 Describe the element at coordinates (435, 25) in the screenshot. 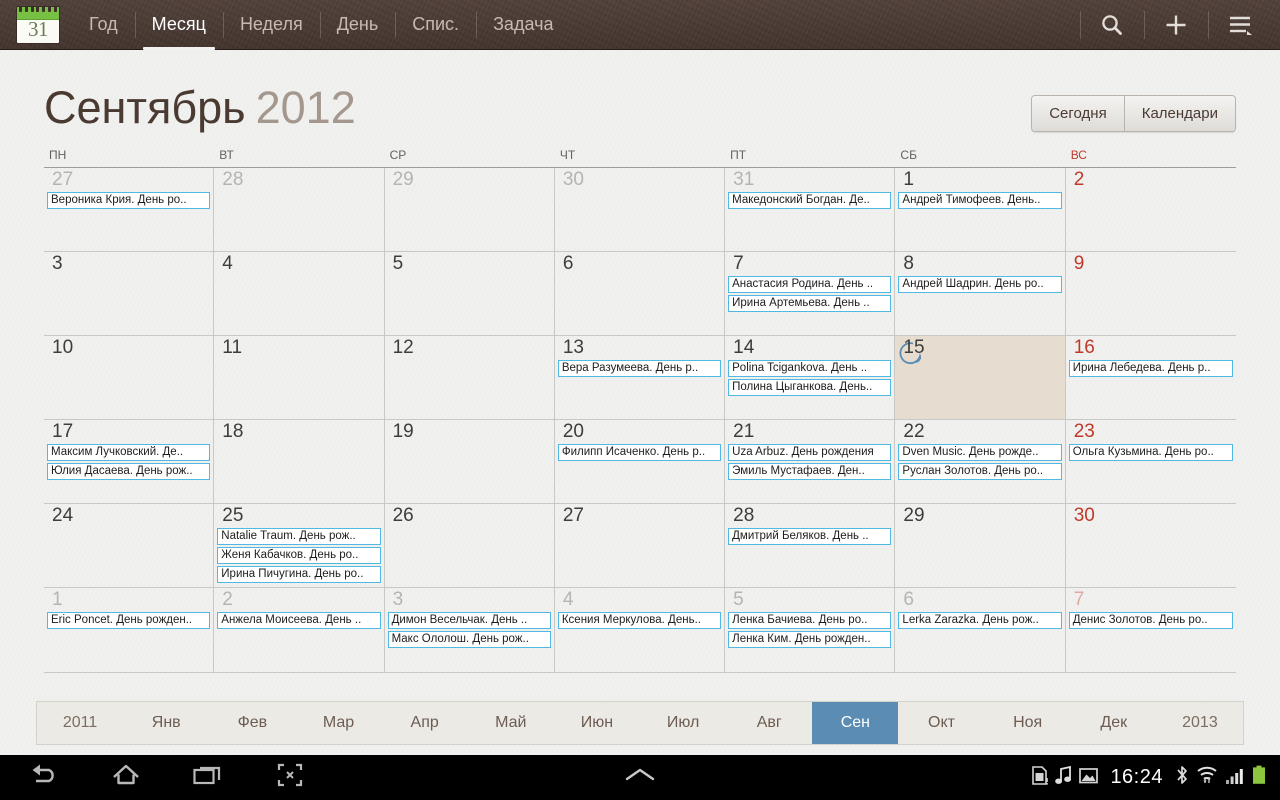

I see `tab-list: Спис.` at that location.